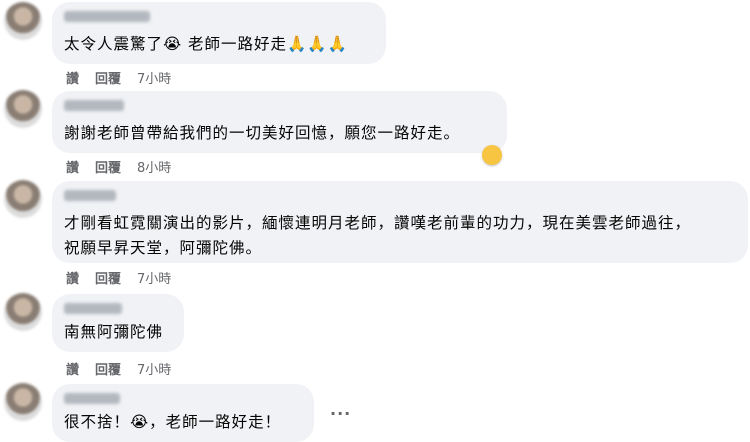 The height and width of the screenshot is (442, 750). I want to click on comment-bubble: 謝謝老師曾帶給我們的一切美好回憶，願您一路好走。, so click(279, 122).